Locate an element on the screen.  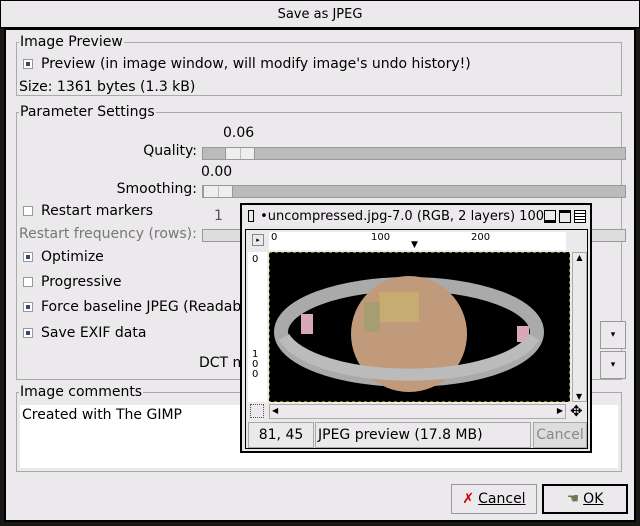
restart-frequency-label: Restart frequency (rows): is located at coordinates (108, 234).